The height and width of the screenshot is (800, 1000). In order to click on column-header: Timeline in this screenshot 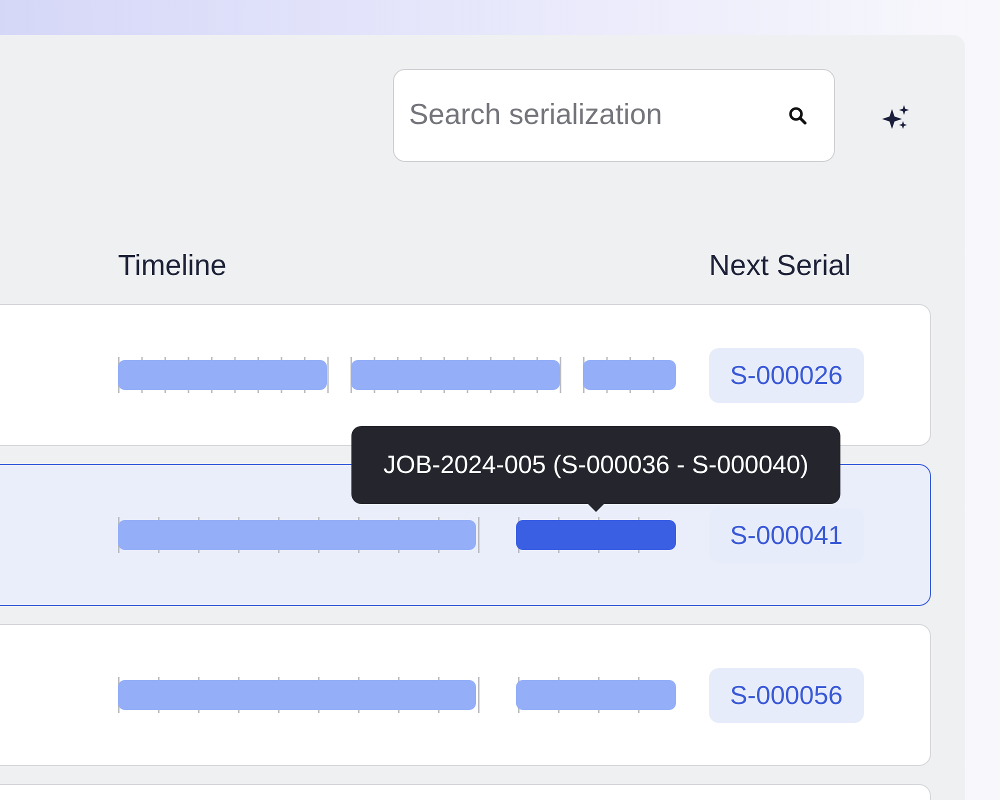, I will do `click(173, 266)`.